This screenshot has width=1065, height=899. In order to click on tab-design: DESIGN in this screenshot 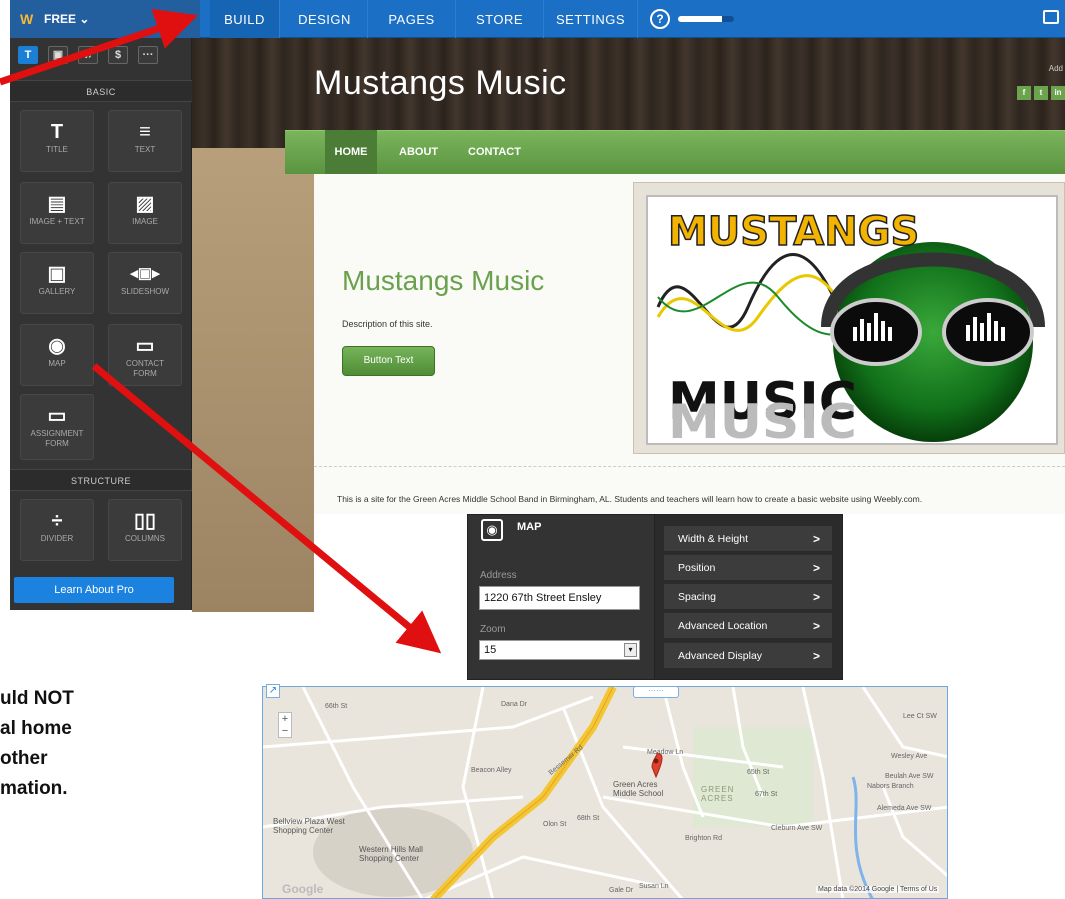, I will do `click(325, 19)`.